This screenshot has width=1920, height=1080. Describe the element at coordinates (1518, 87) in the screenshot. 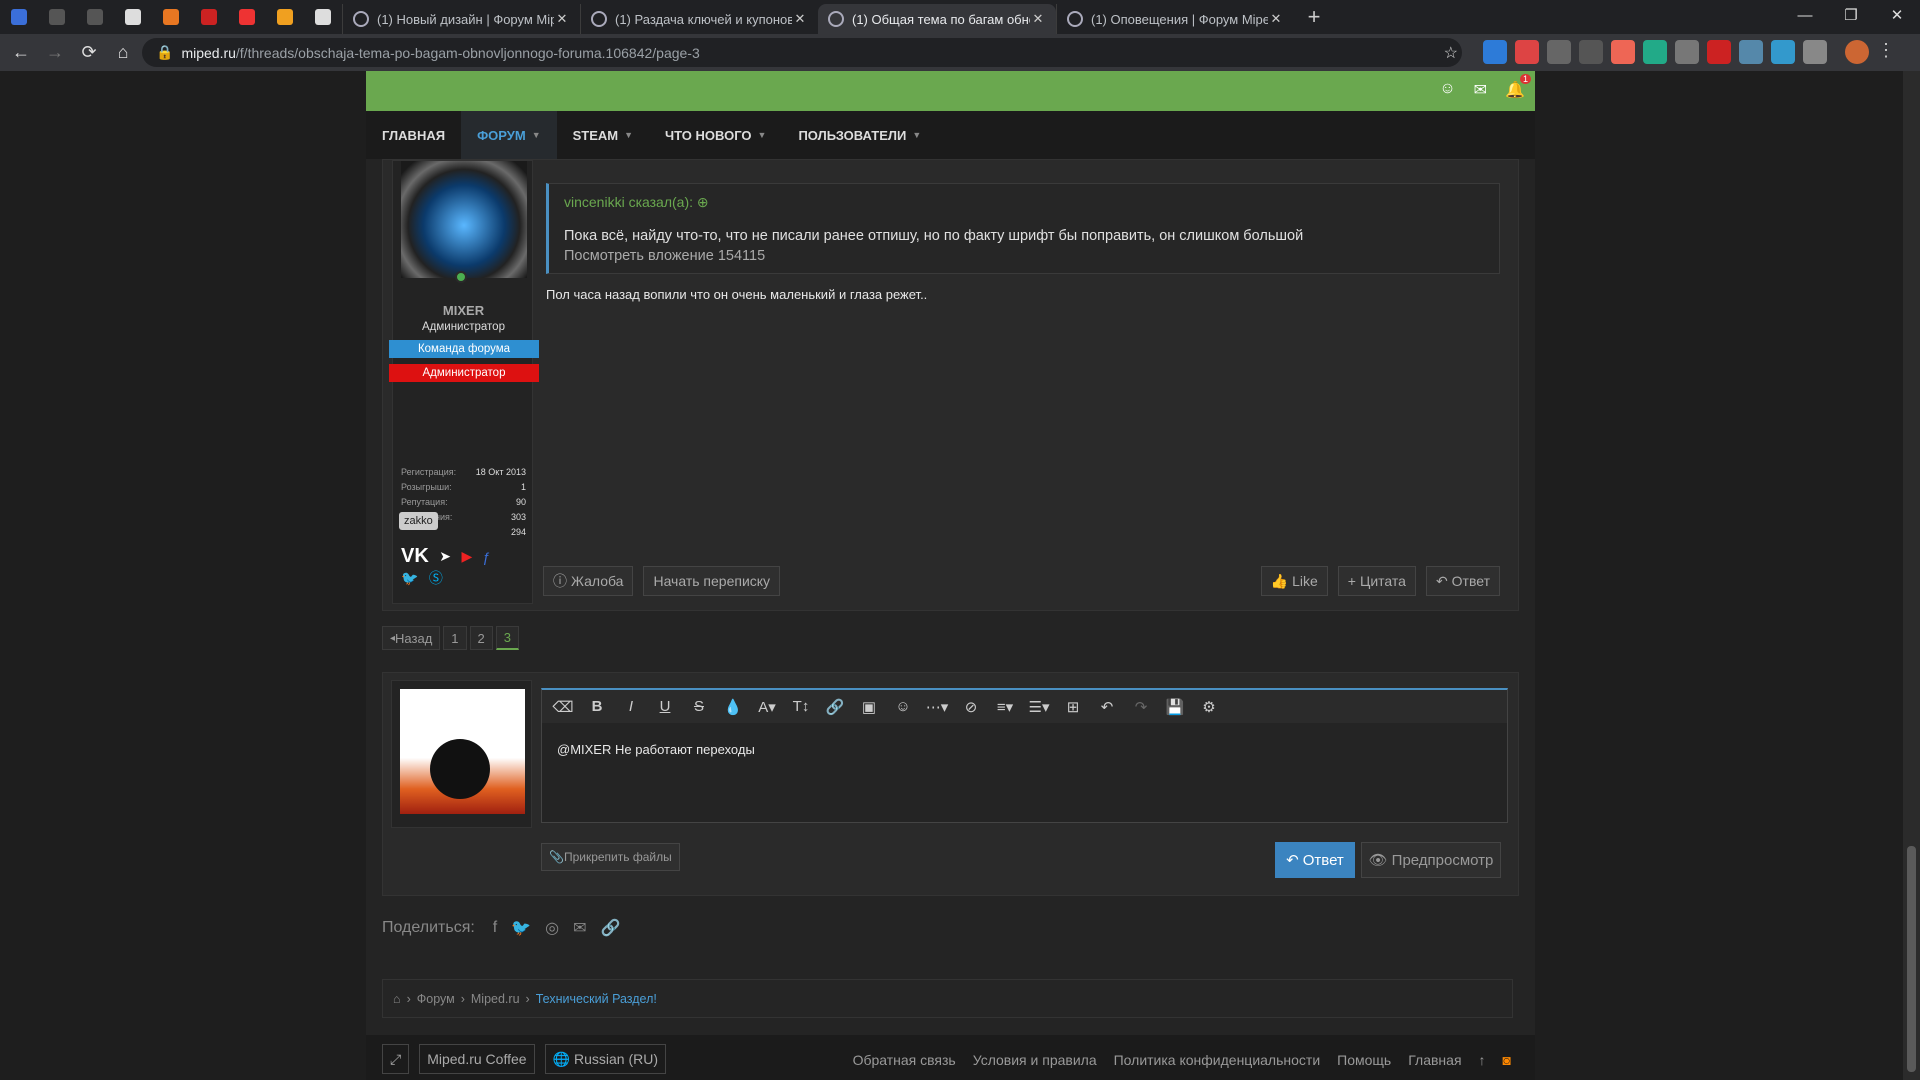

I see `bell-icon: 🔔 1` at that location.